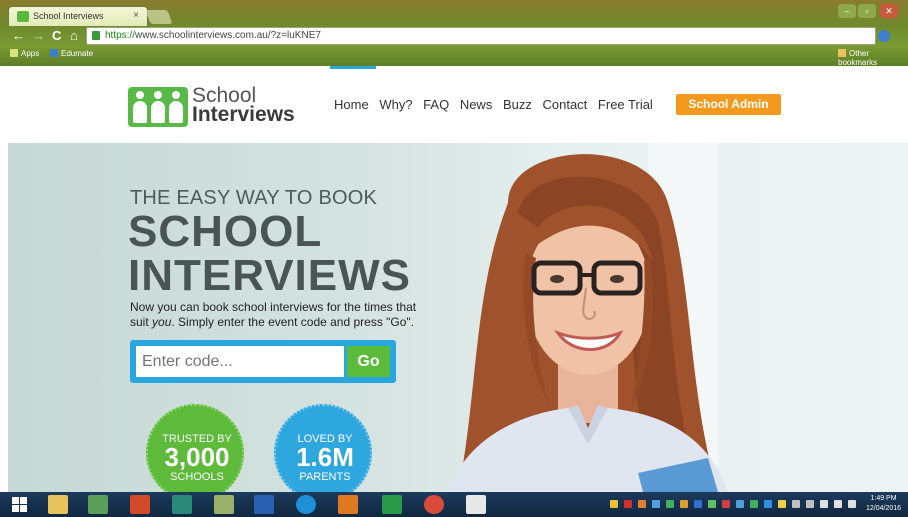  Describe the element at coordinates (14, 53) in the screenshot. I see `apps-grid-icon` at that location.